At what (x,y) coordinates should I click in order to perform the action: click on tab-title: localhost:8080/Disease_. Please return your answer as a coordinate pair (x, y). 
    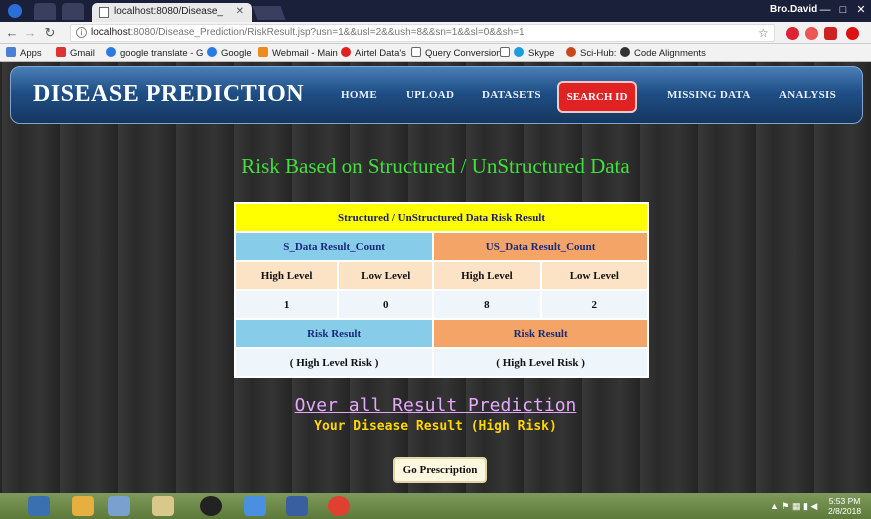
    Looking at the image, I should click on (168, 11).